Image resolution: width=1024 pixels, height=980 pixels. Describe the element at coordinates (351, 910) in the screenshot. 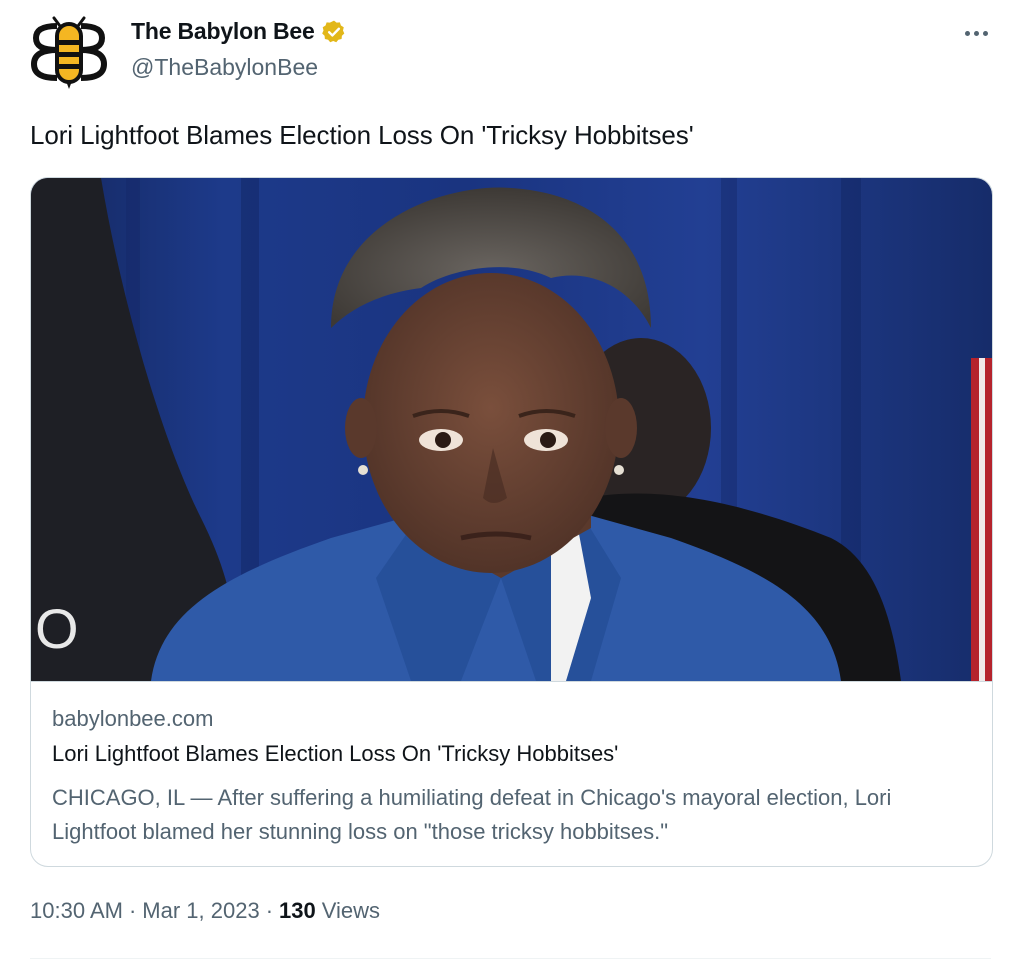

I see `views-label: Views` at that location.